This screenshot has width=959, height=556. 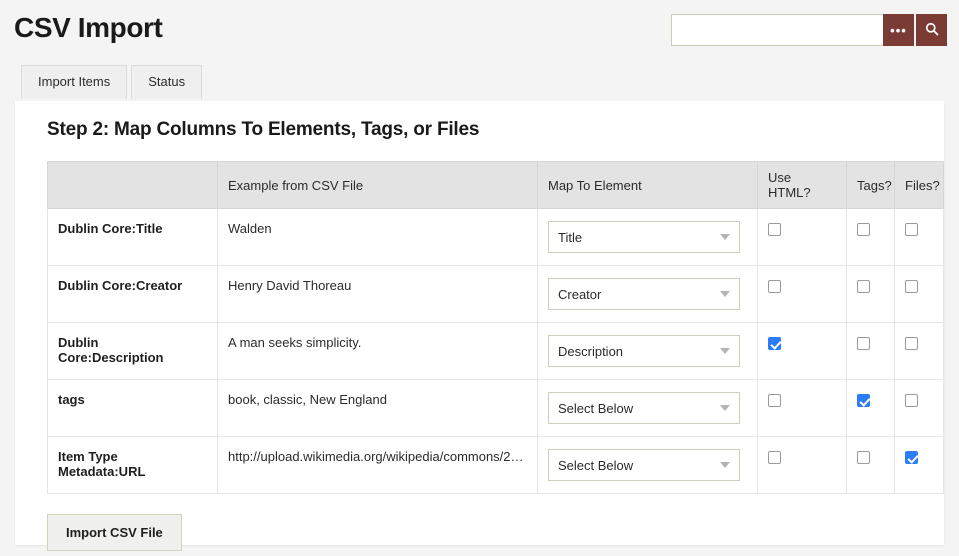 I want to click on map-to-element-select: Description, so click(x=644, y=351).